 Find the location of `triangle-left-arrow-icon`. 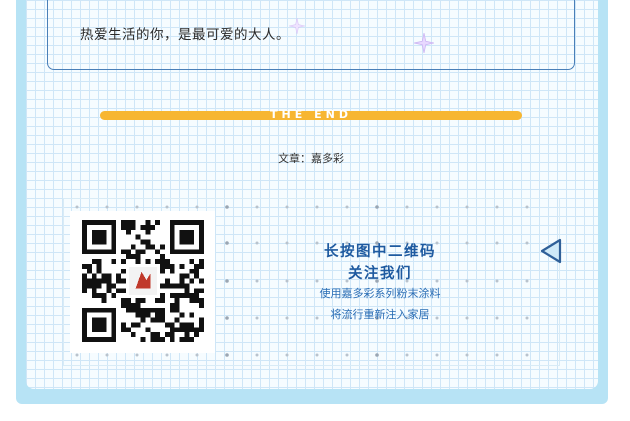

triangle-left-arrow-icon is located at coordinates (551, 251).